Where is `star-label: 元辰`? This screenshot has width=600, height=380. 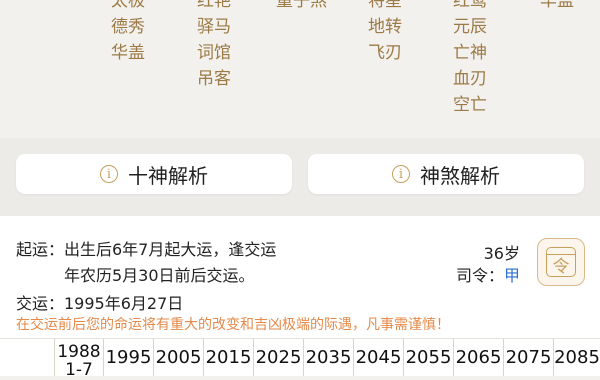 star-label: 元辰 is located at coordinates (470, 27).